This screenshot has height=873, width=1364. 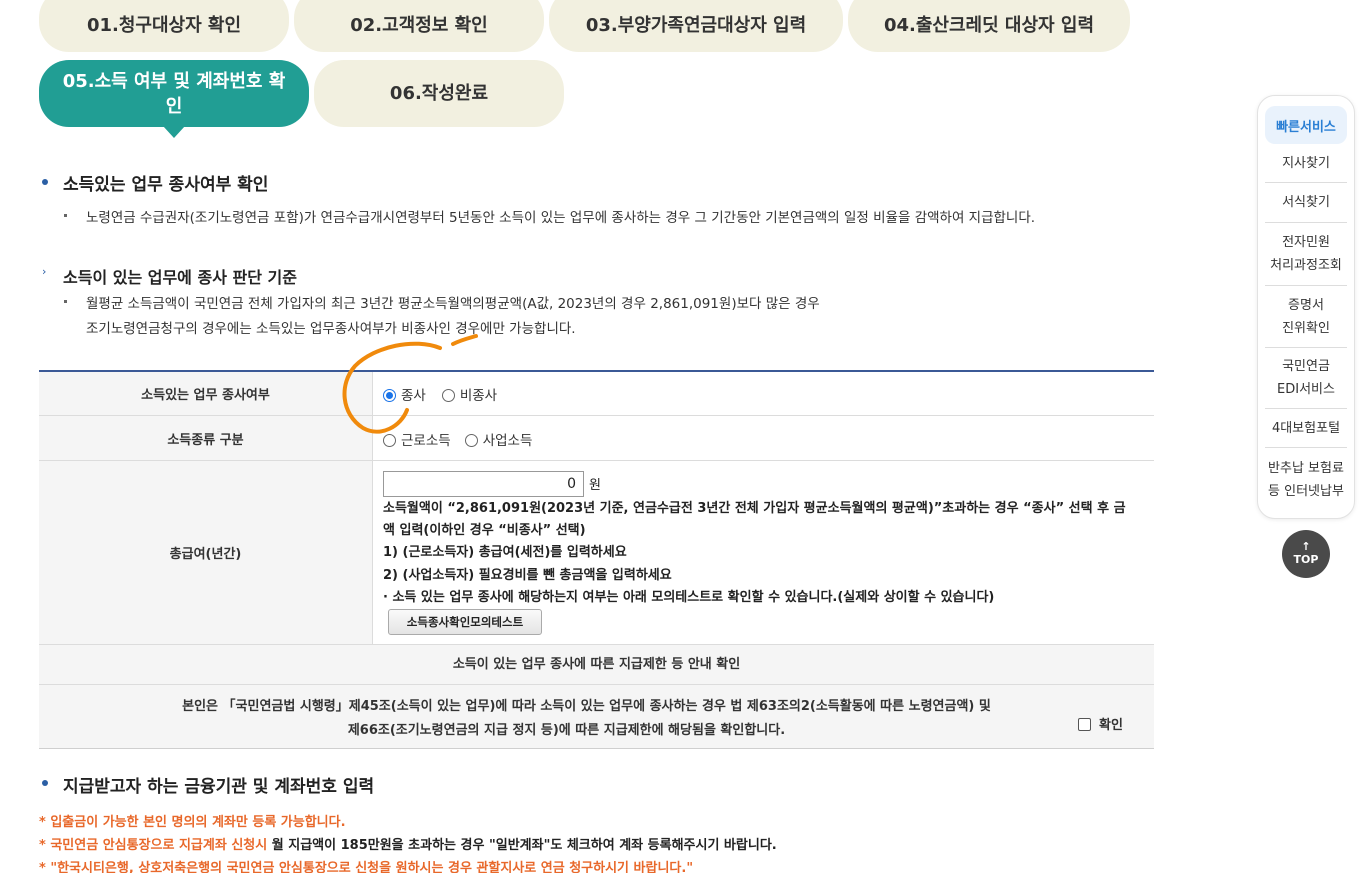 I want to click on section-title-bank-account: 지급받고자 하는 금융기관 및 계좌번호 입력, so click(x=219, y=787).